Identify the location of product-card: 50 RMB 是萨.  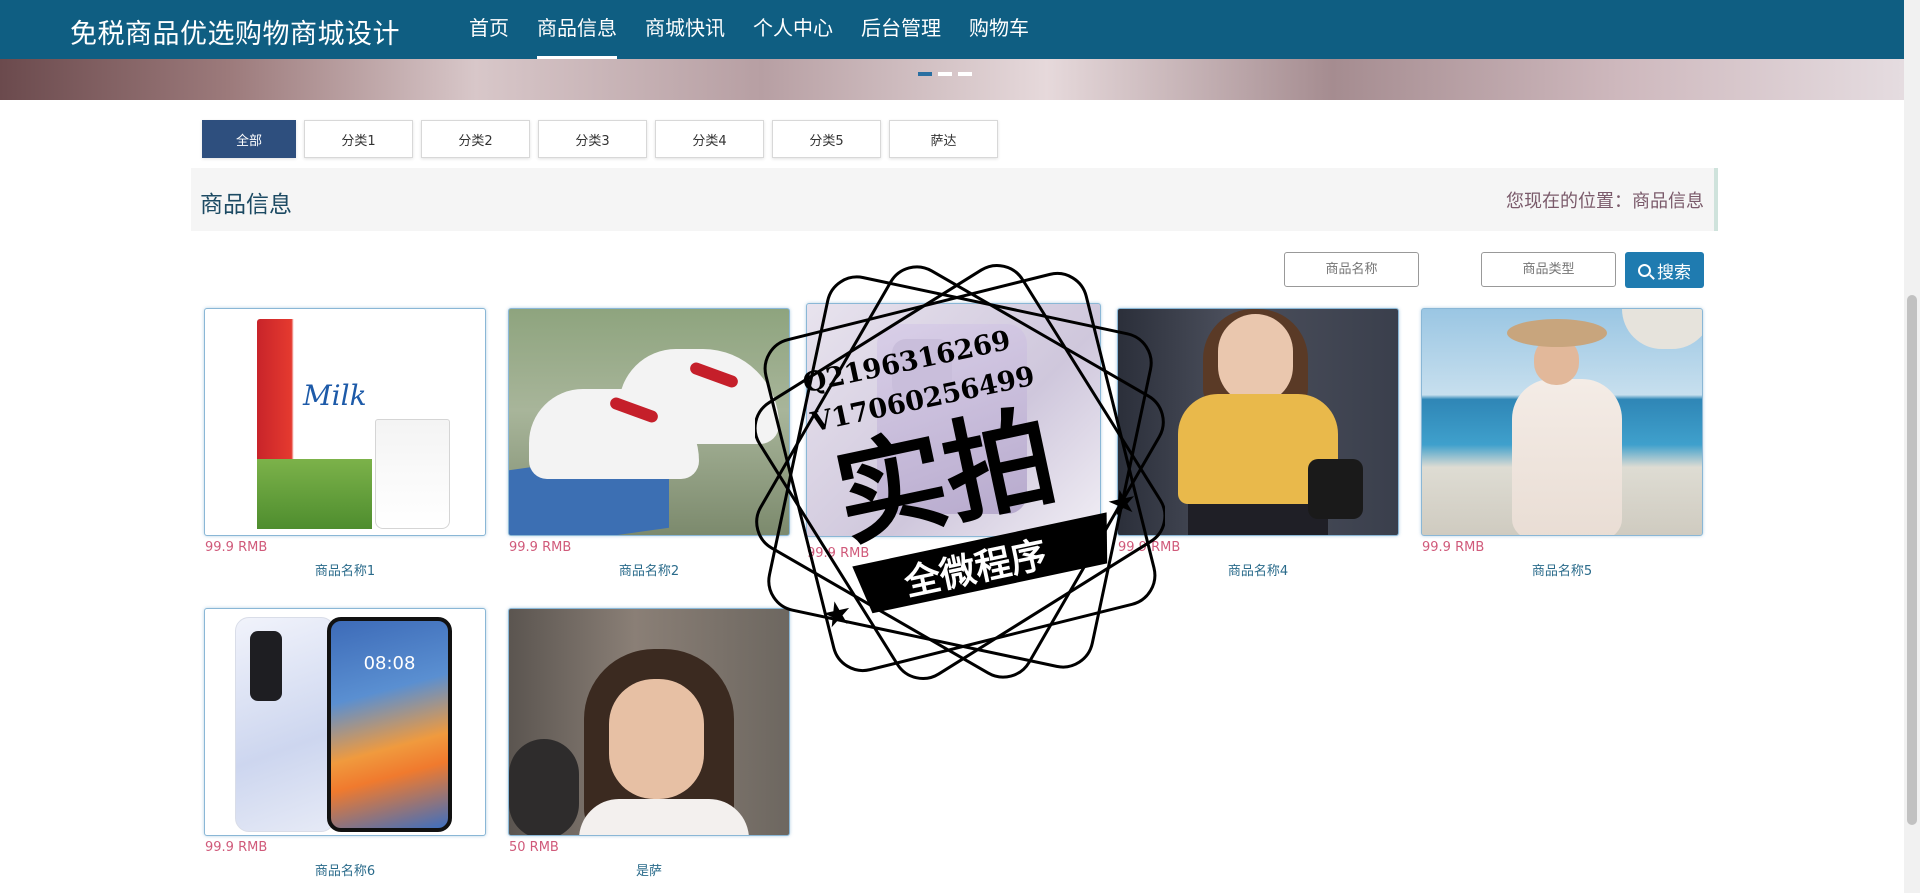
(649, 743).